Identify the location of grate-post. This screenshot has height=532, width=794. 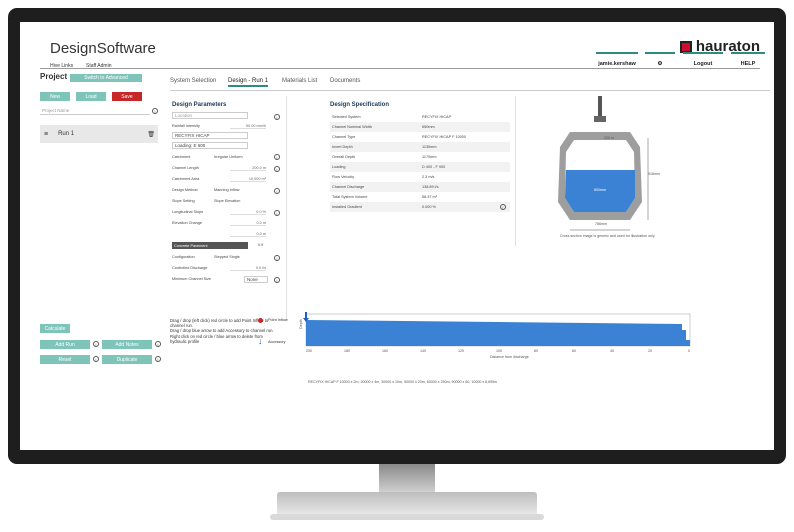
(600, 107).